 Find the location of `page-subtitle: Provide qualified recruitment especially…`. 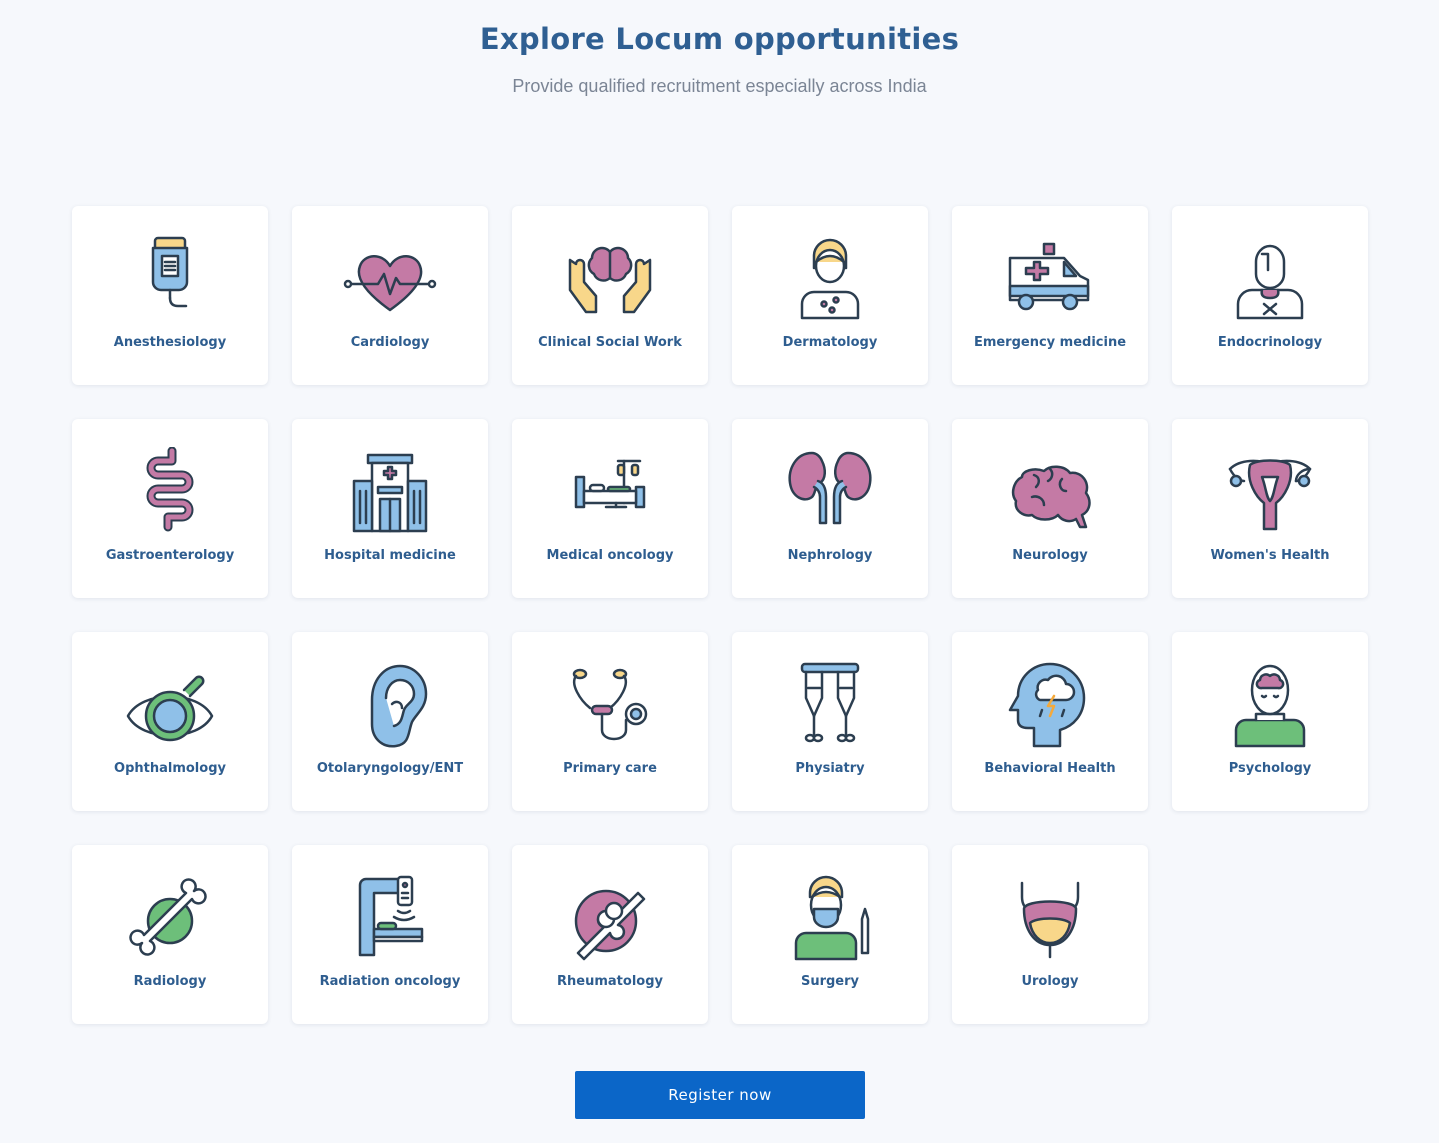

page-subtitle: Provide qualified recruitment especially… is located at coordinates (719, 86).